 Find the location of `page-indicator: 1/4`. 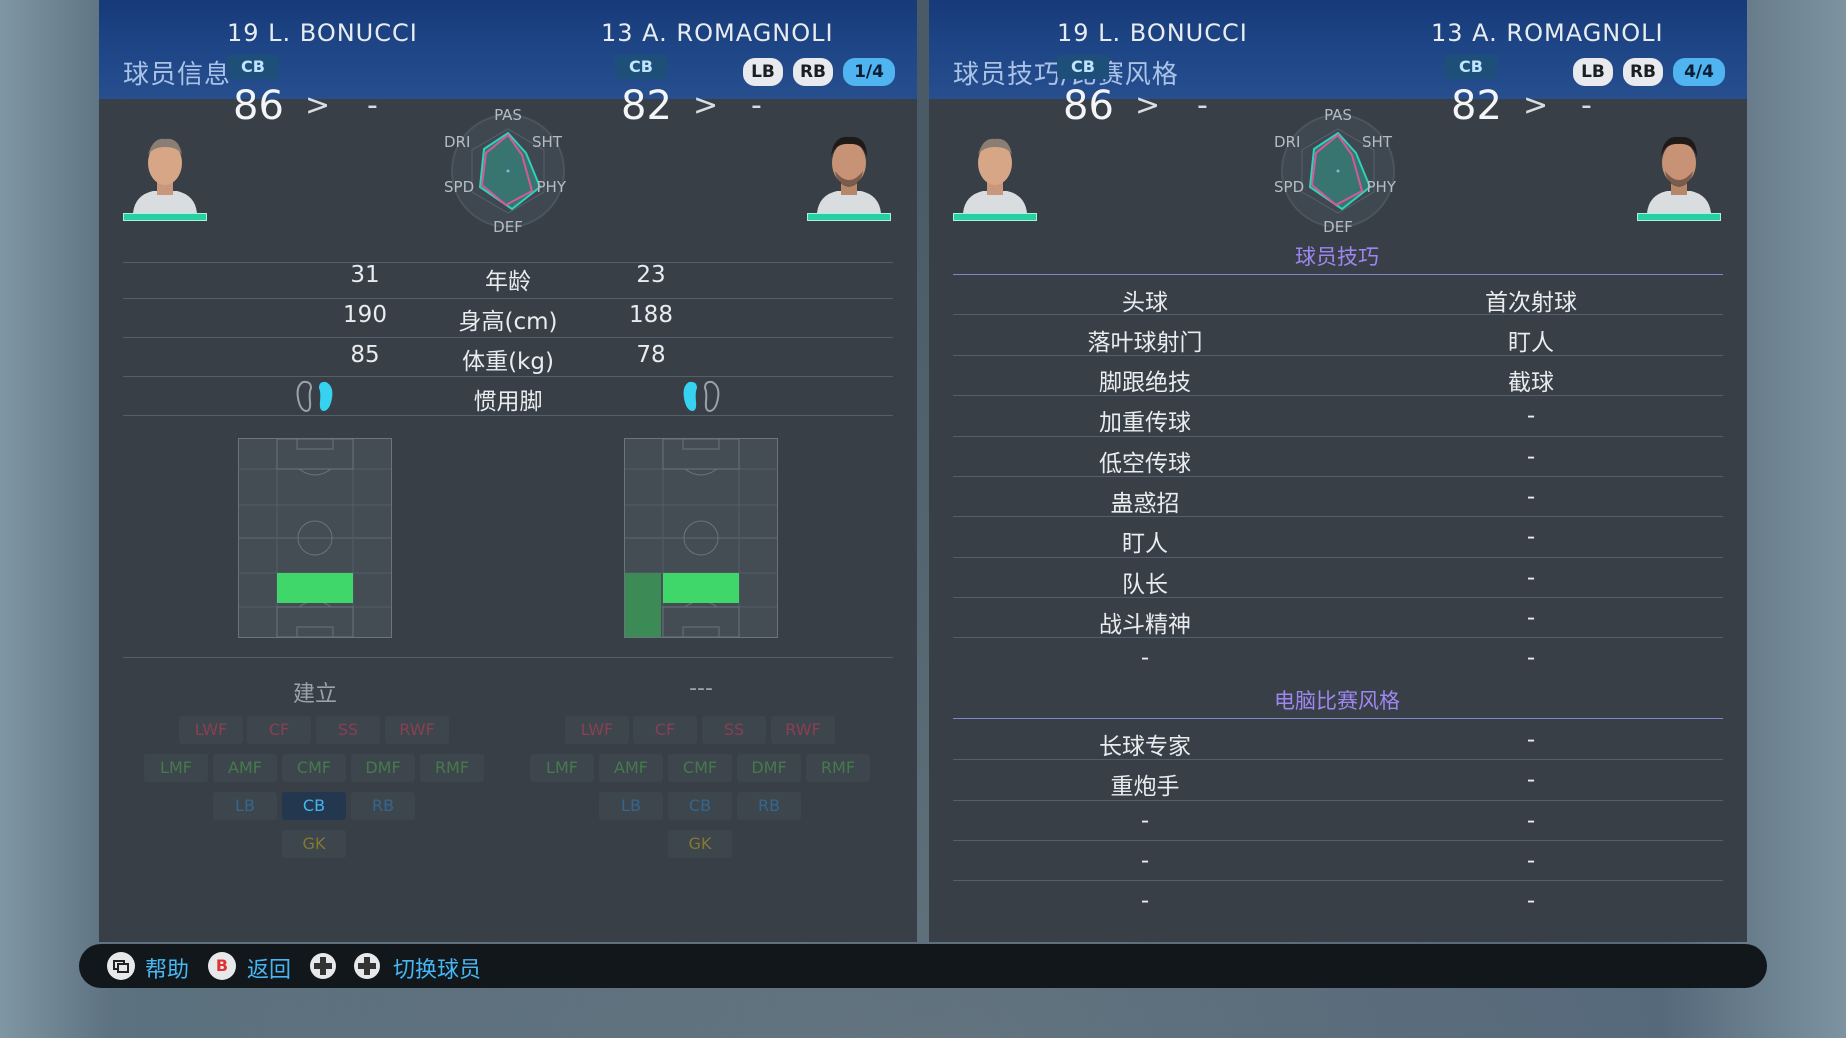

page-indicator: 1/4 is located at coordinates (869, 72).